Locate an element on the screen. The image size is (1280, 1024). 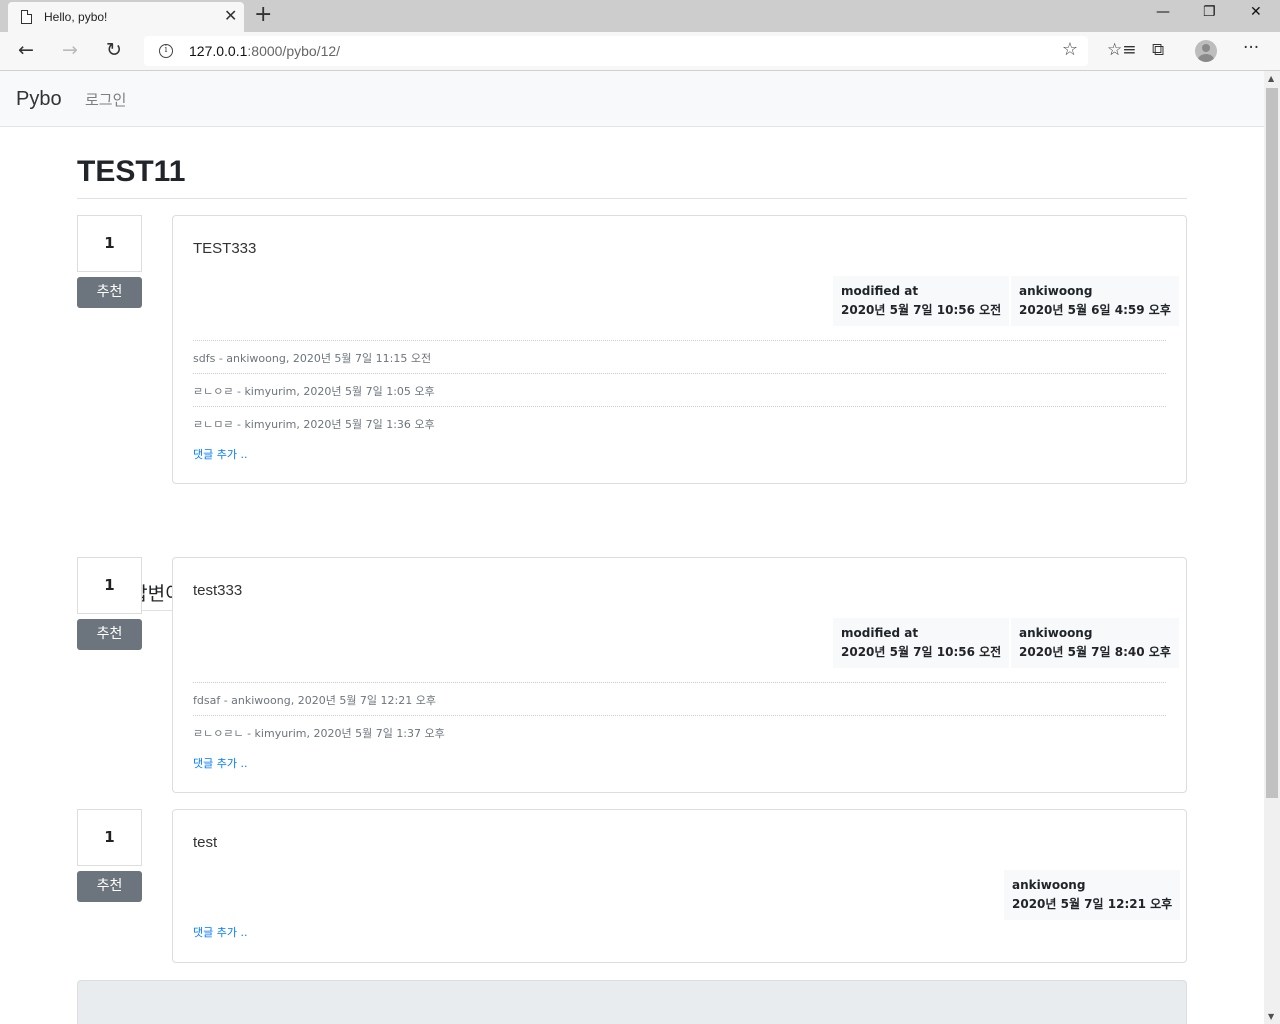
created-date: 2020년 5월 6일 4:59 오후 is located at coordinates (1095, 310).